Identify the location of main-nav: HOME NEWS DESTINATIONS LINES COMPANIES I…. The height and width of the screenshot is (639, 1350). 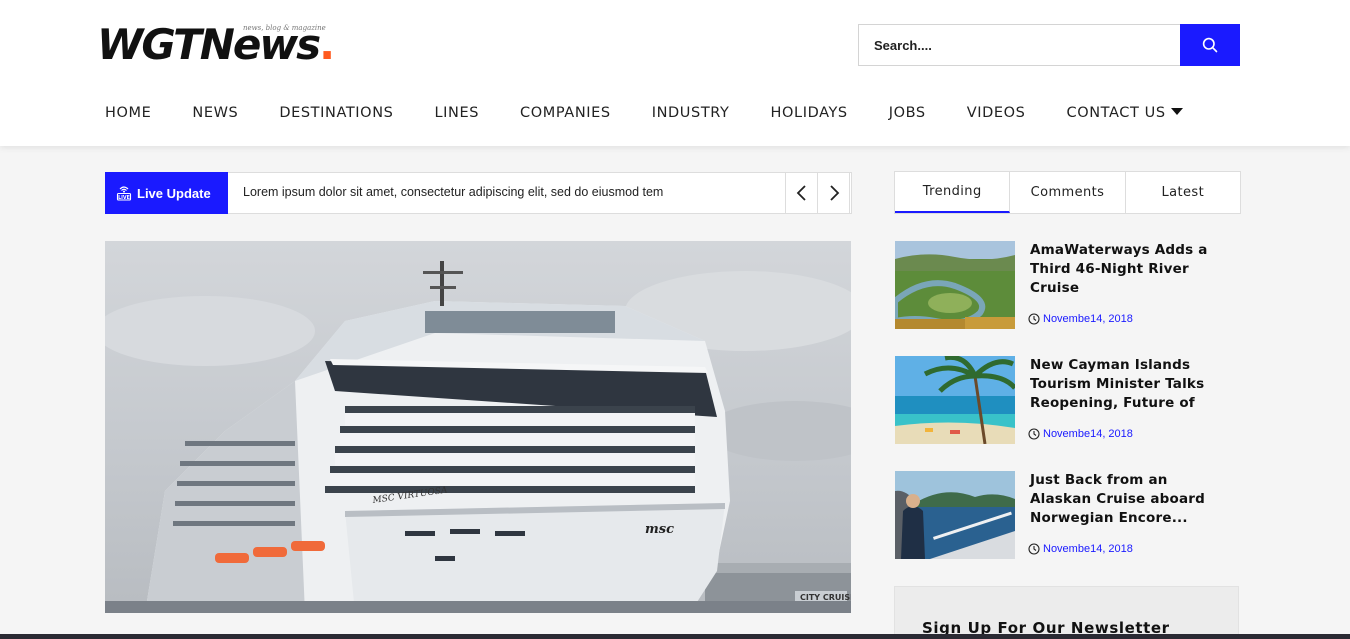
(664, 113).